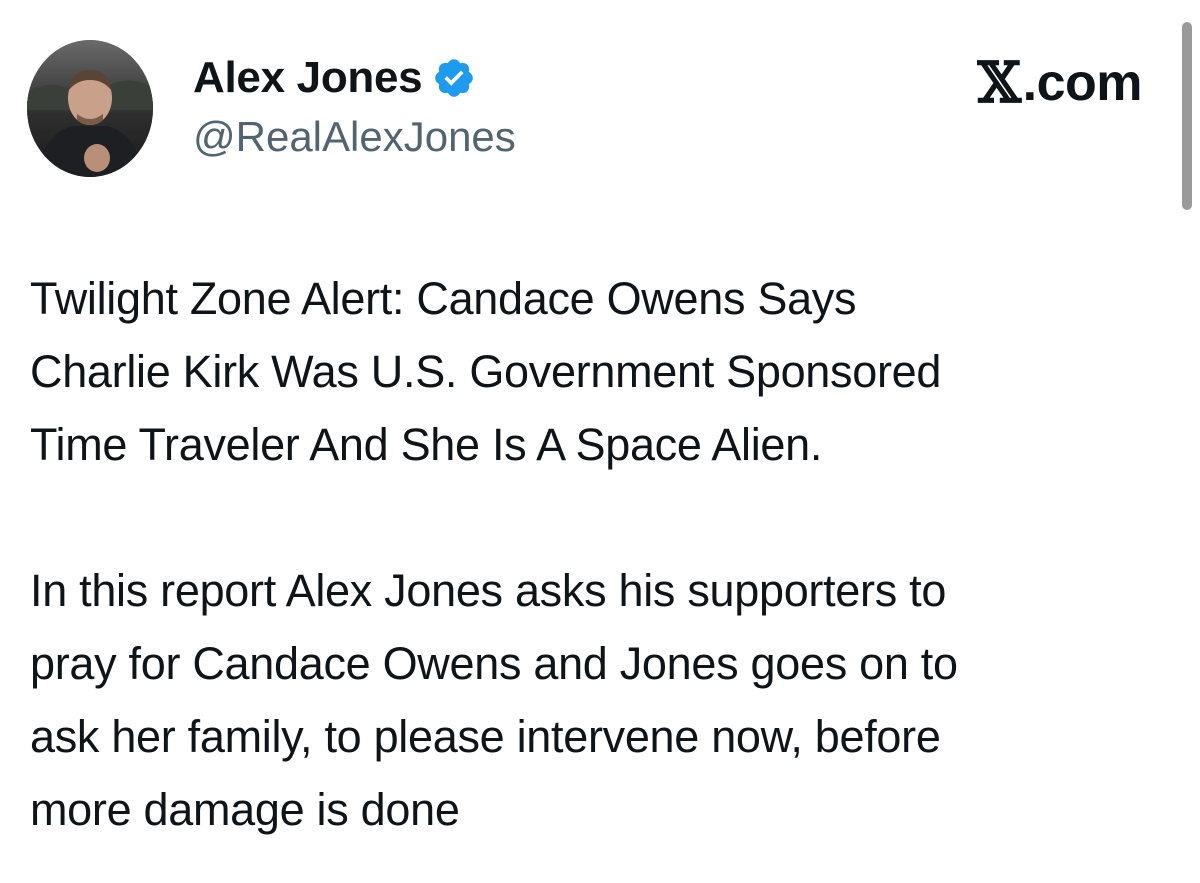 Image resolution: width=1200 pixels, height=883 pixels. I want to click on display-name: Alex Jones, so click(308, 78).